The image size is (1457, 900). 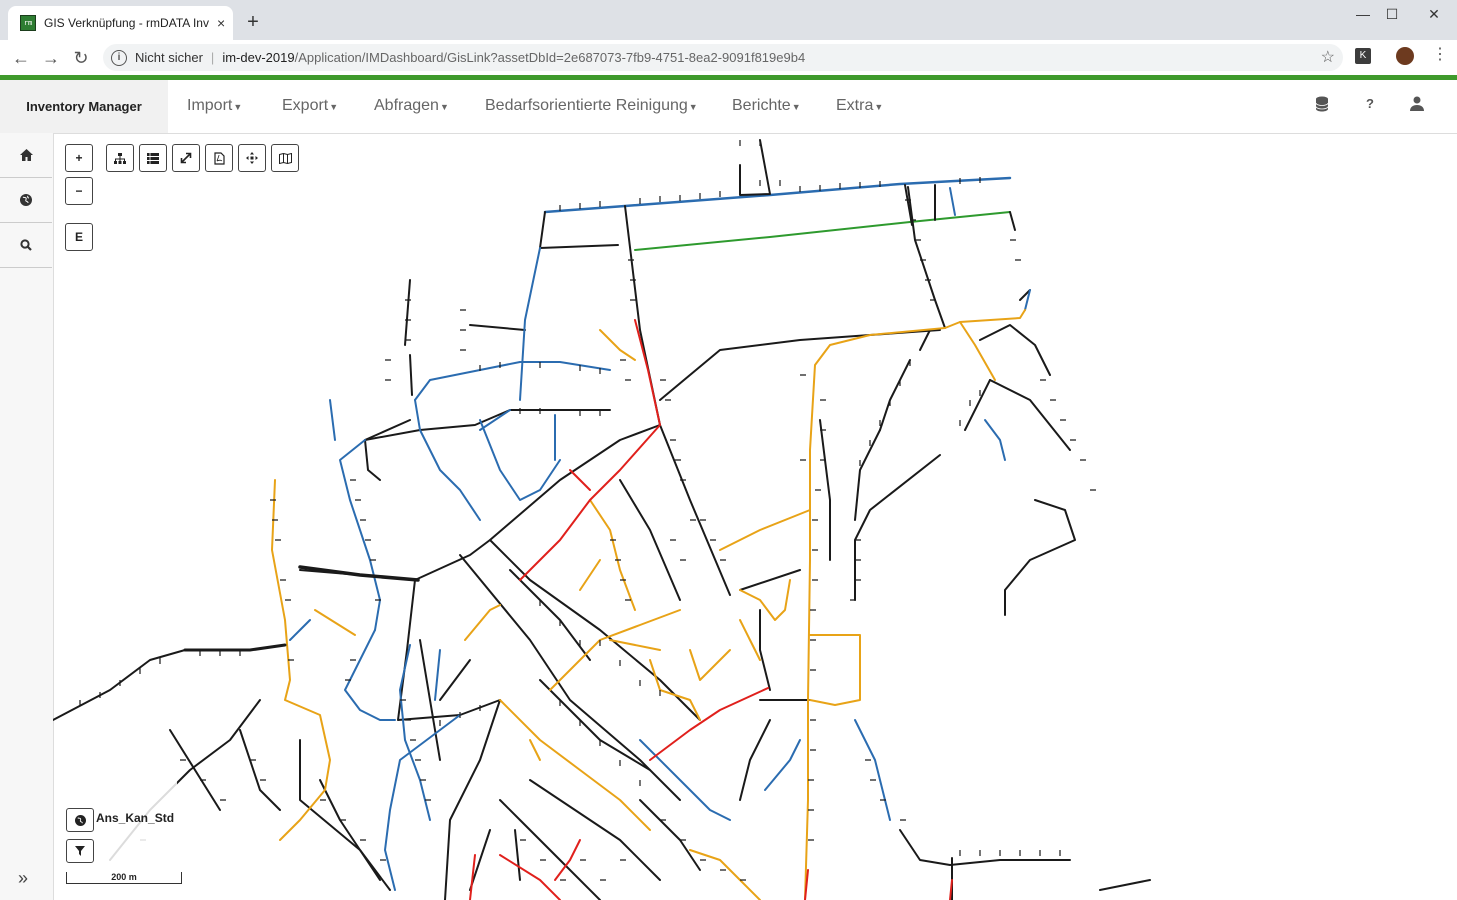 What do you see at coordinates (253, 22) in the screenshot?
I see `new-tab-button: +` at bounding box center [253, 22].